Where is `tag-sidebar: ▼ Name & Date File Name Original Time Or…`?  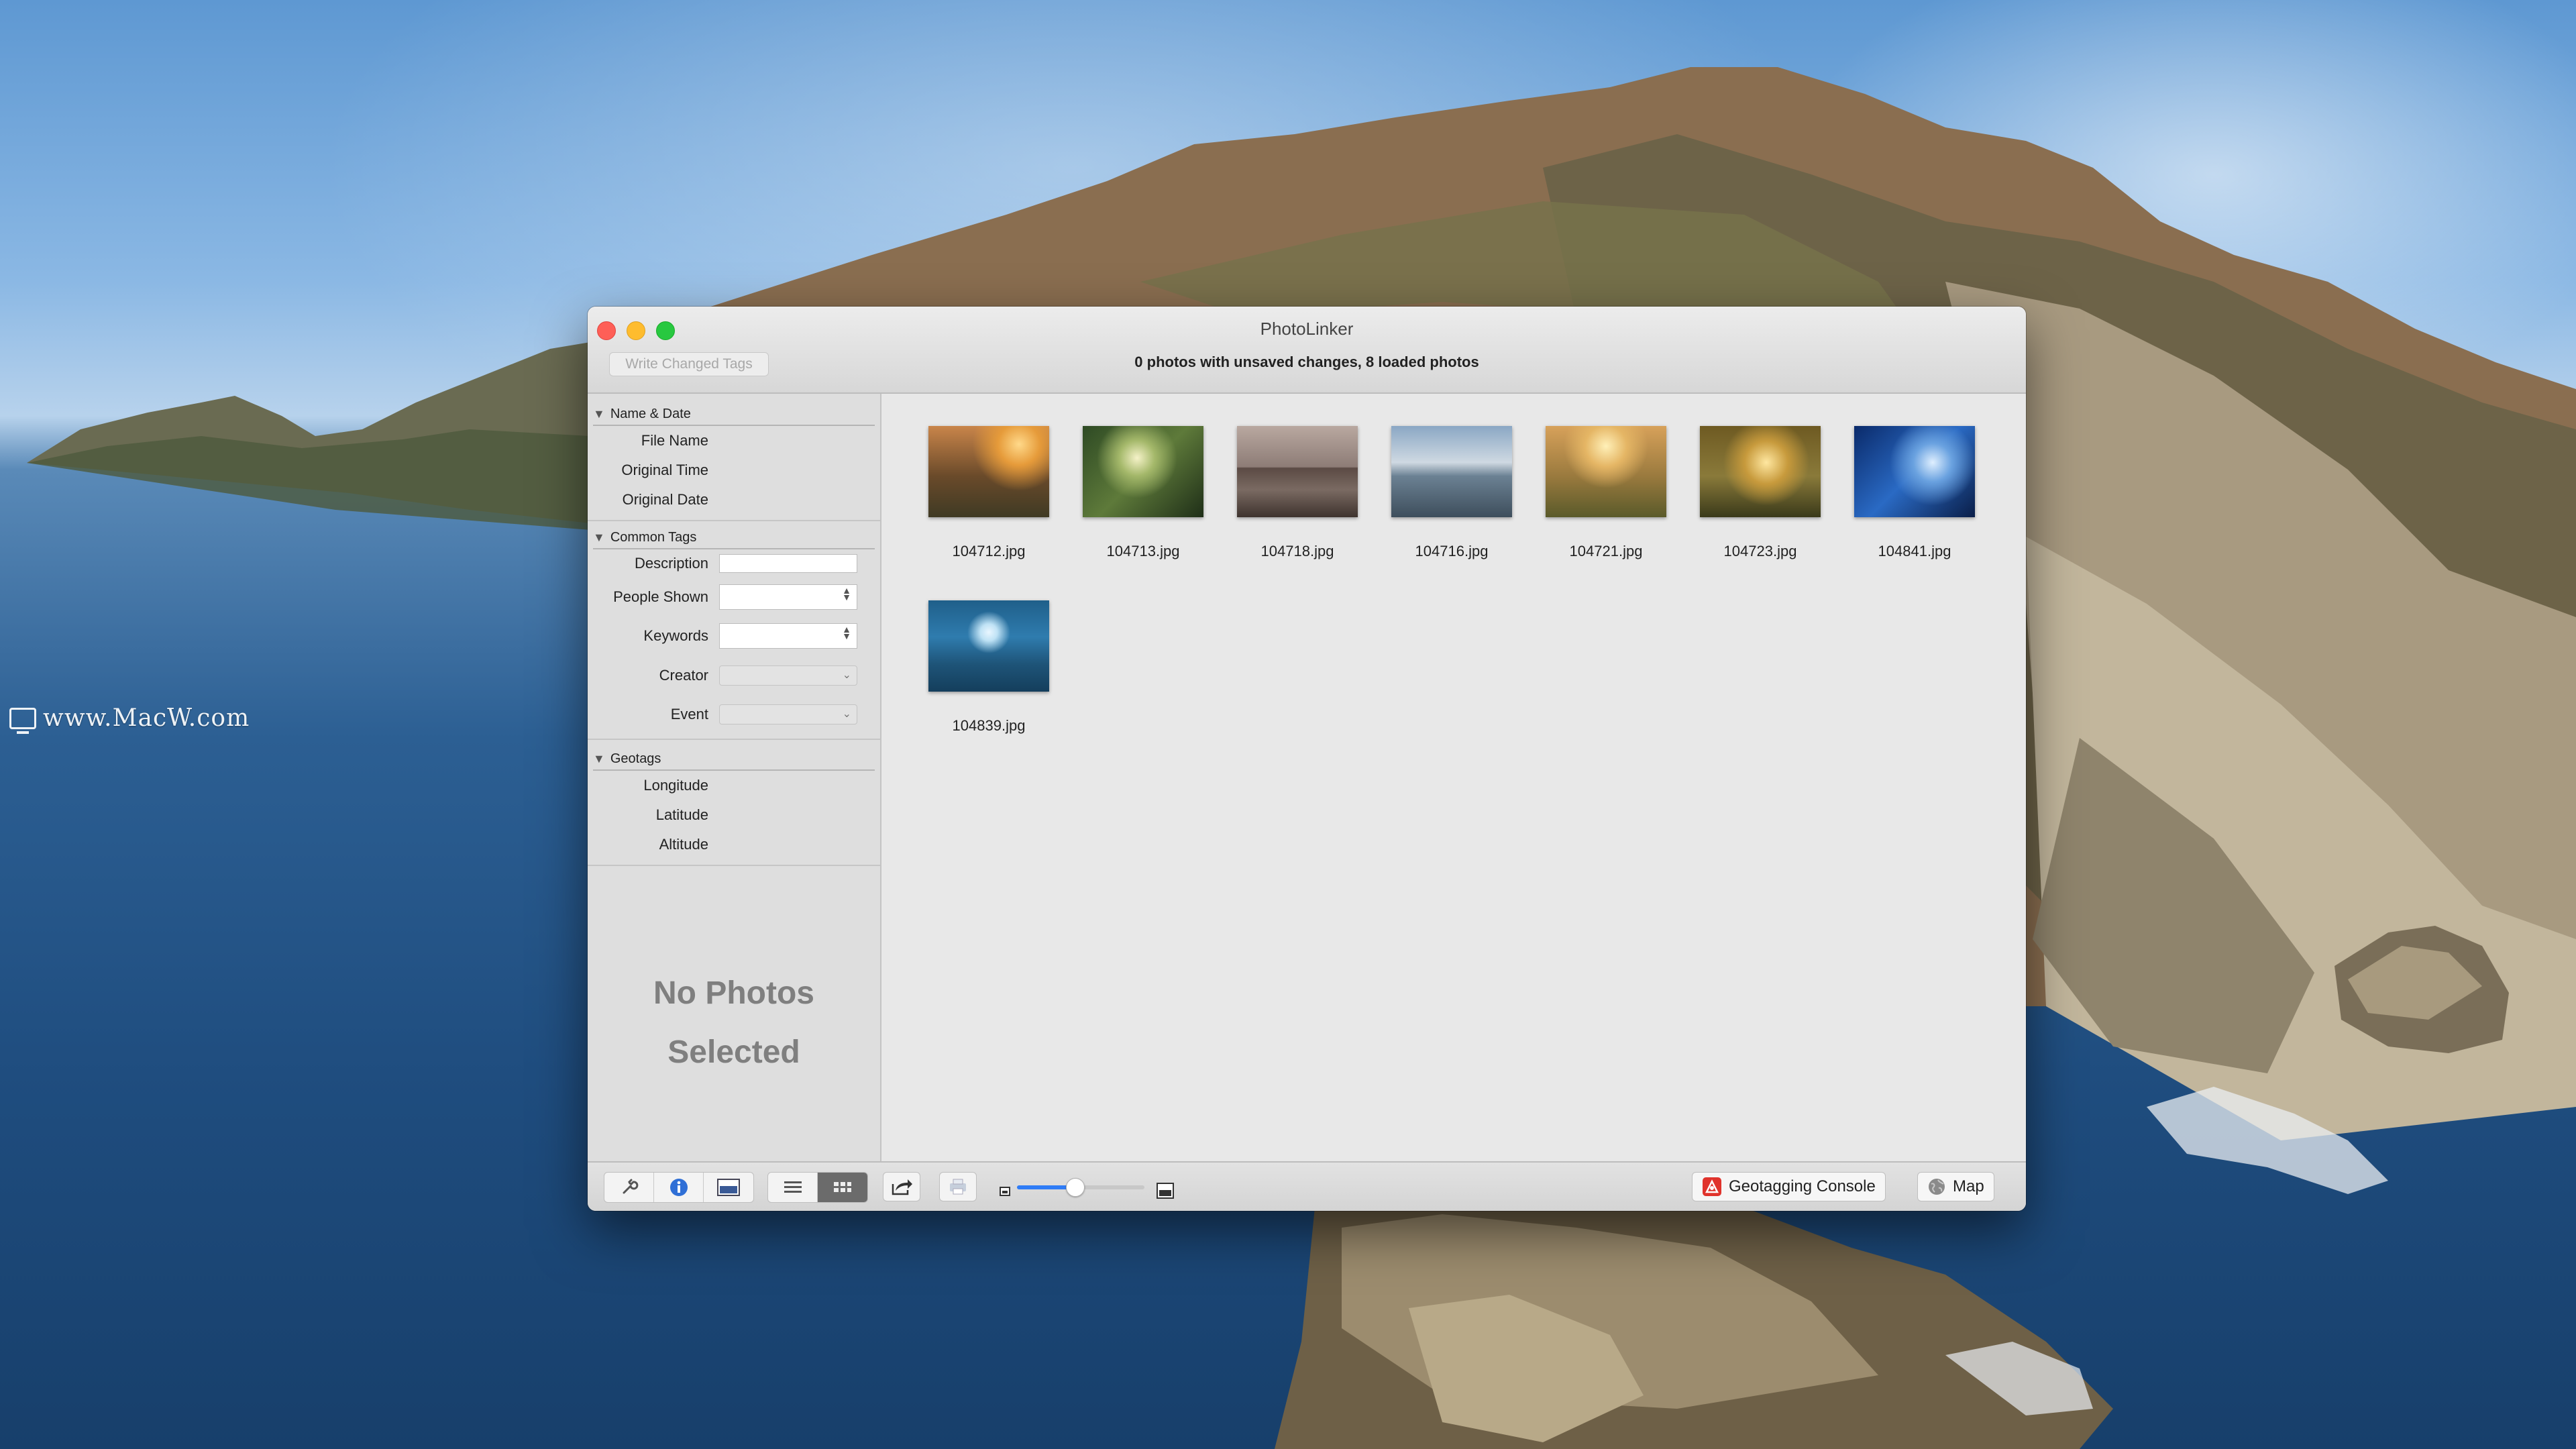 tag-sidebar: ▼ Name & Date File Name Original Time Or… is located at coordinates (734, 778).